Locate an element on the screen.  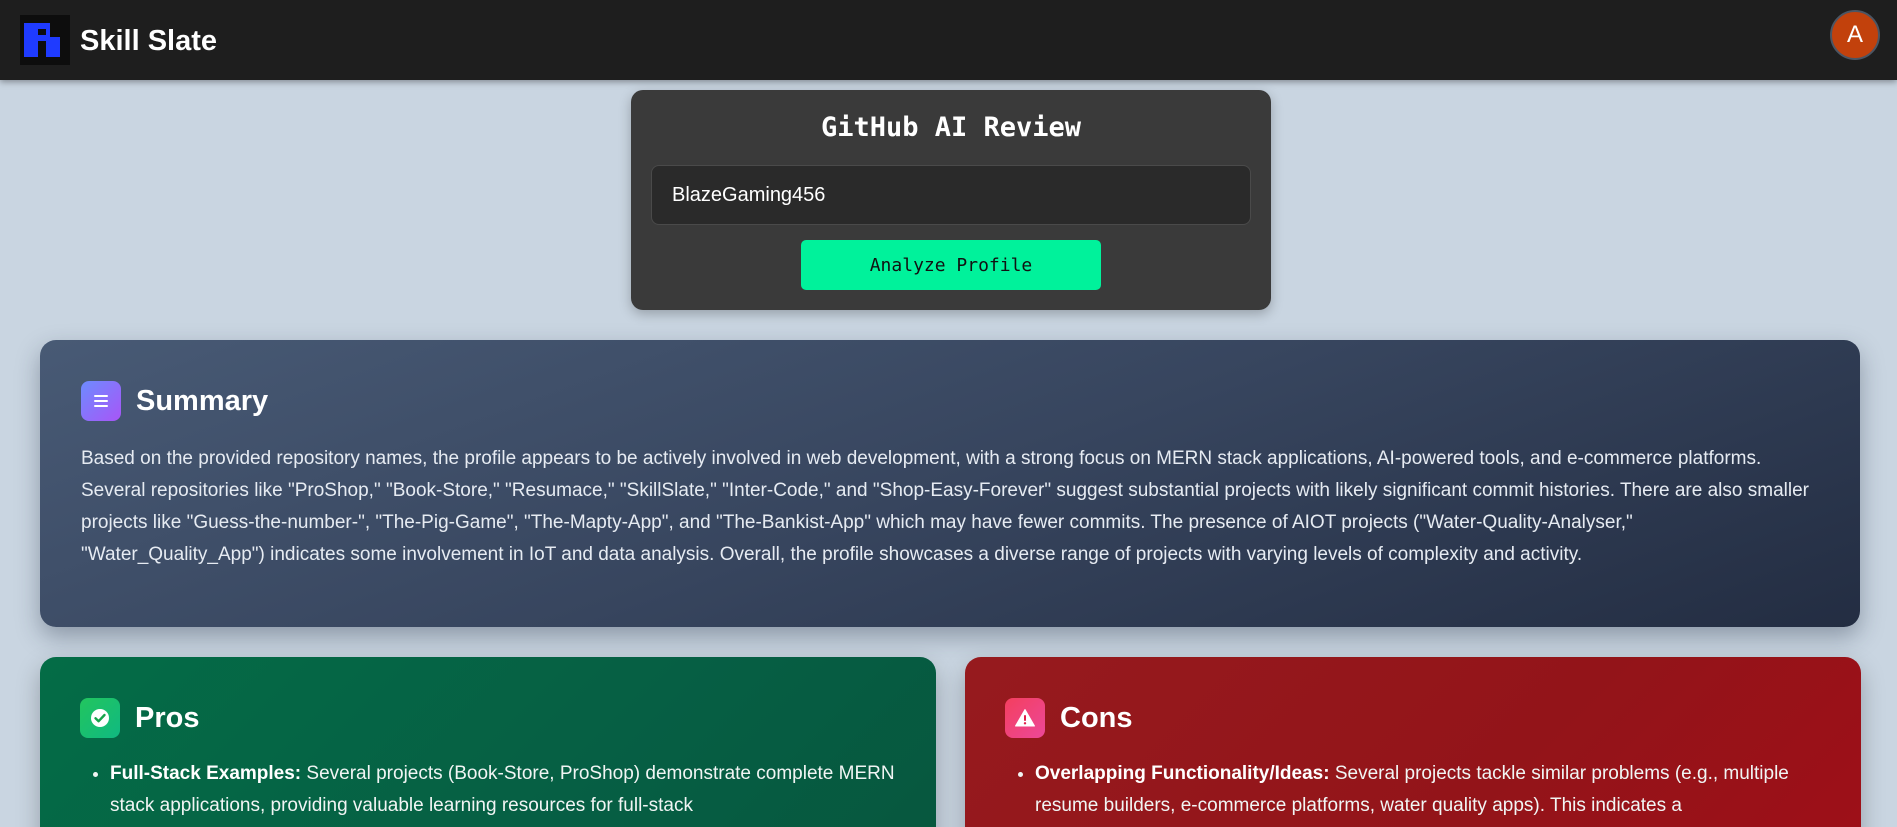
brand-name: Skill Slate is located at coordinates (148, 41).